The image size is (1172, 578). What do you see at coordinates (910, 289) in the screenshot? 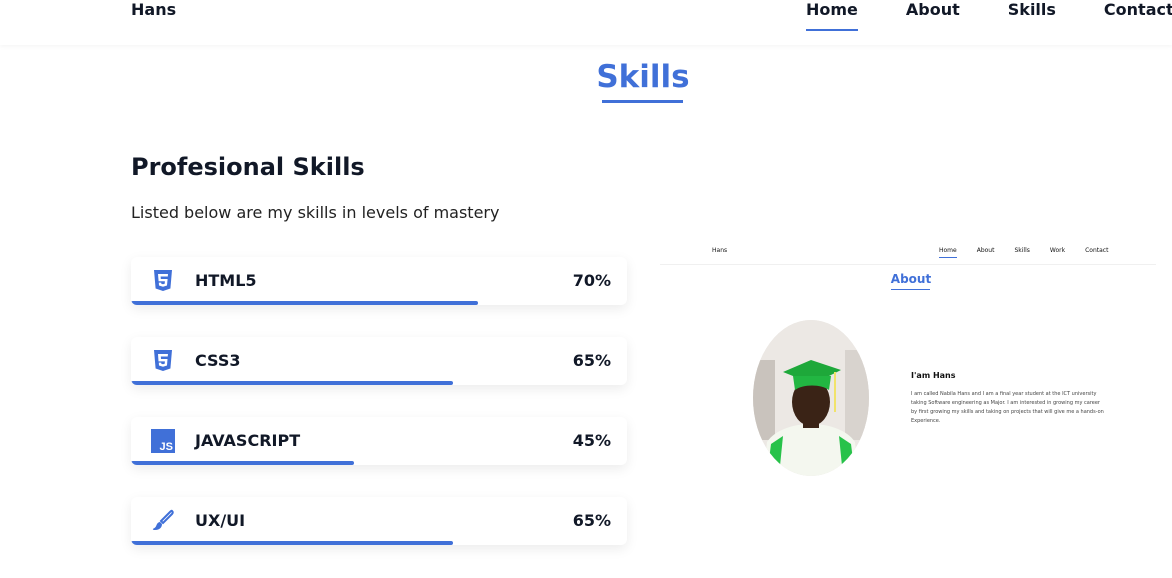
I see `preview-title-underline` at bounding box center [910, 289].